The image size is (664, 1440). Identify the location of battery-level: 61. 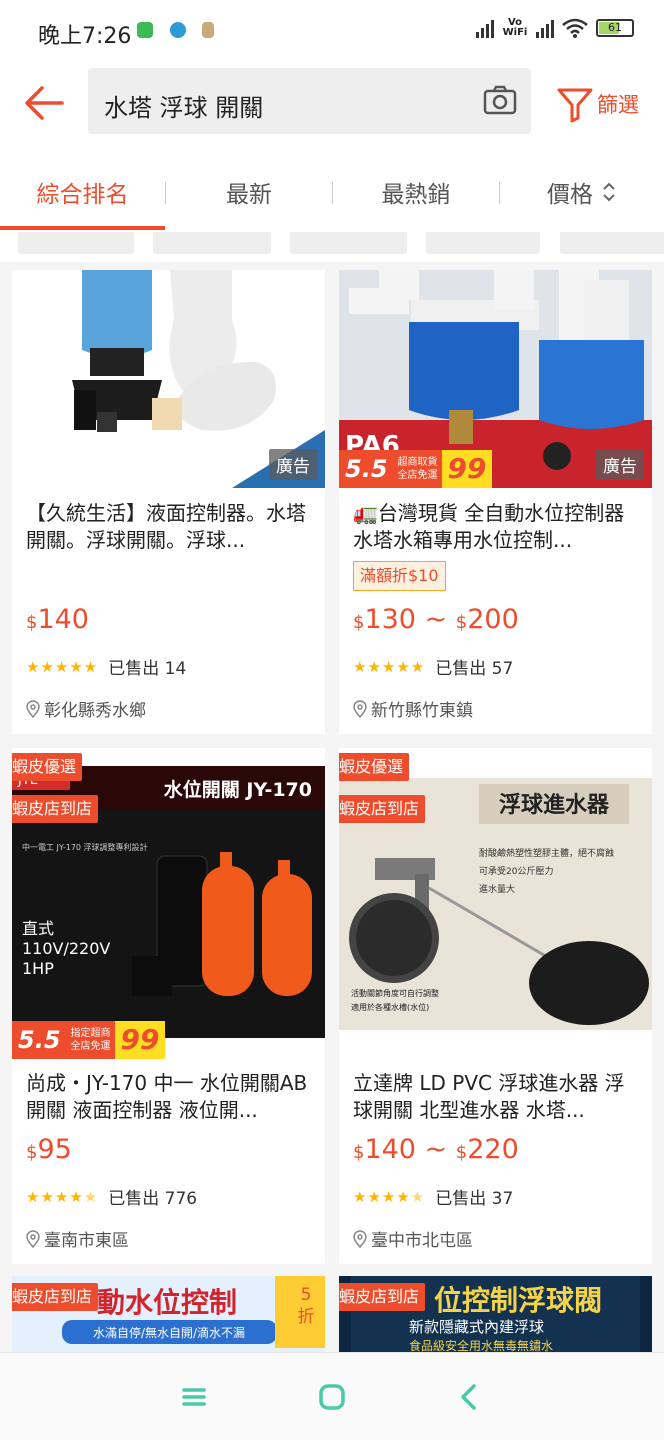
(615, 27).